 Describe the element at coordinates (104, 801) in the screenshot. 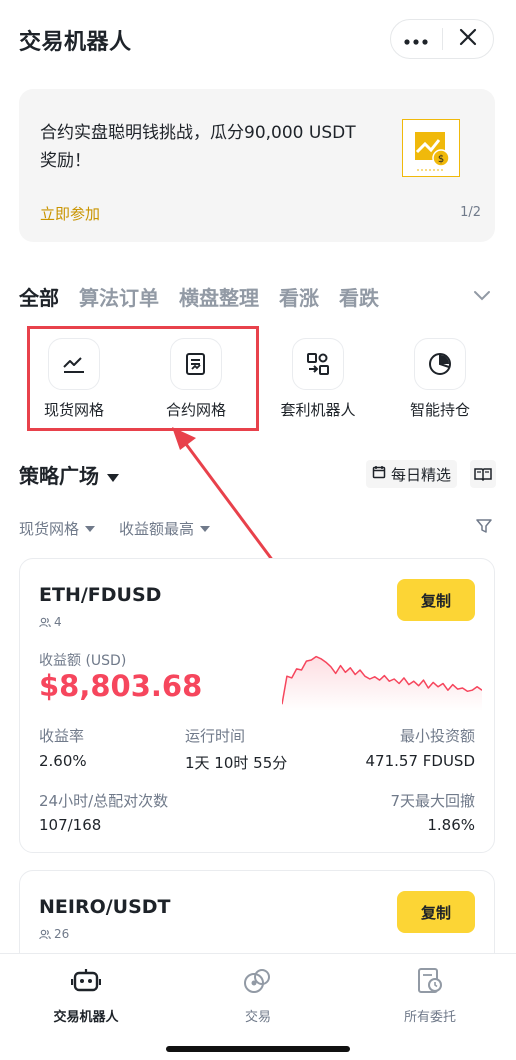

I see `matched-trades-label: 24小时/总配对次数` at that location.